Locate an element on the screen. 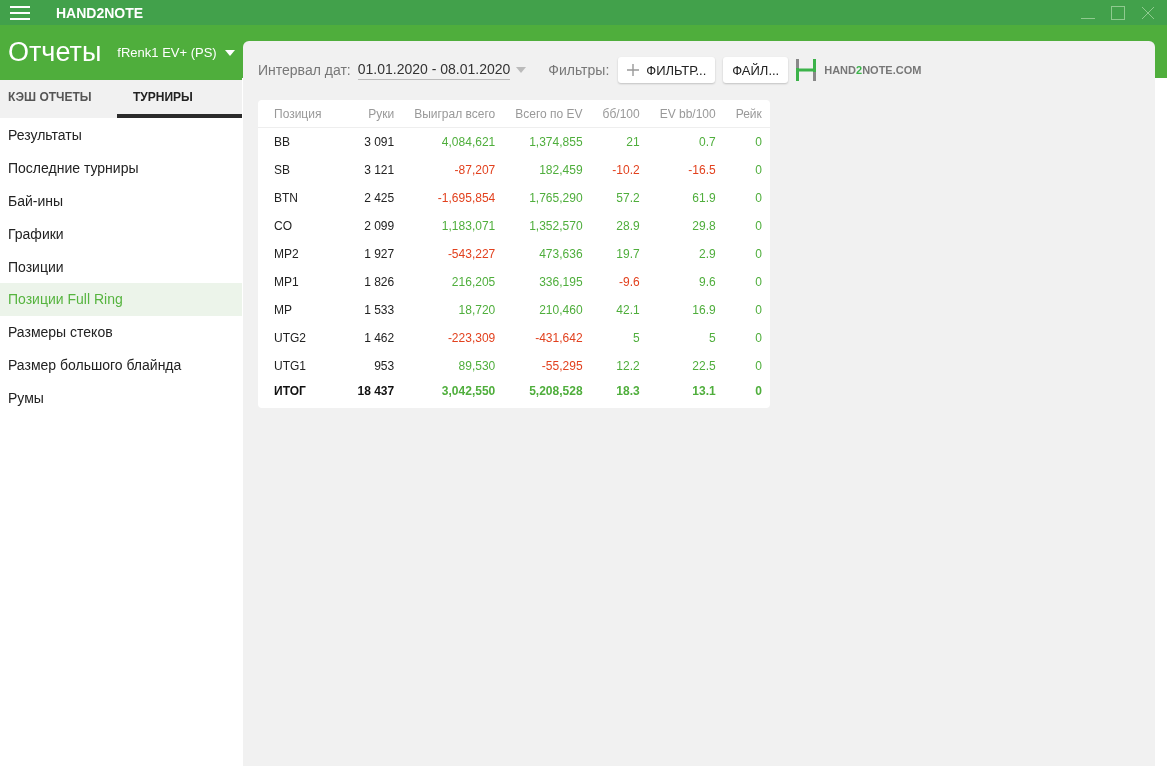 The image size is (1167, 766). table-cell-text: 473,636 is located at coordinates (561, 254).